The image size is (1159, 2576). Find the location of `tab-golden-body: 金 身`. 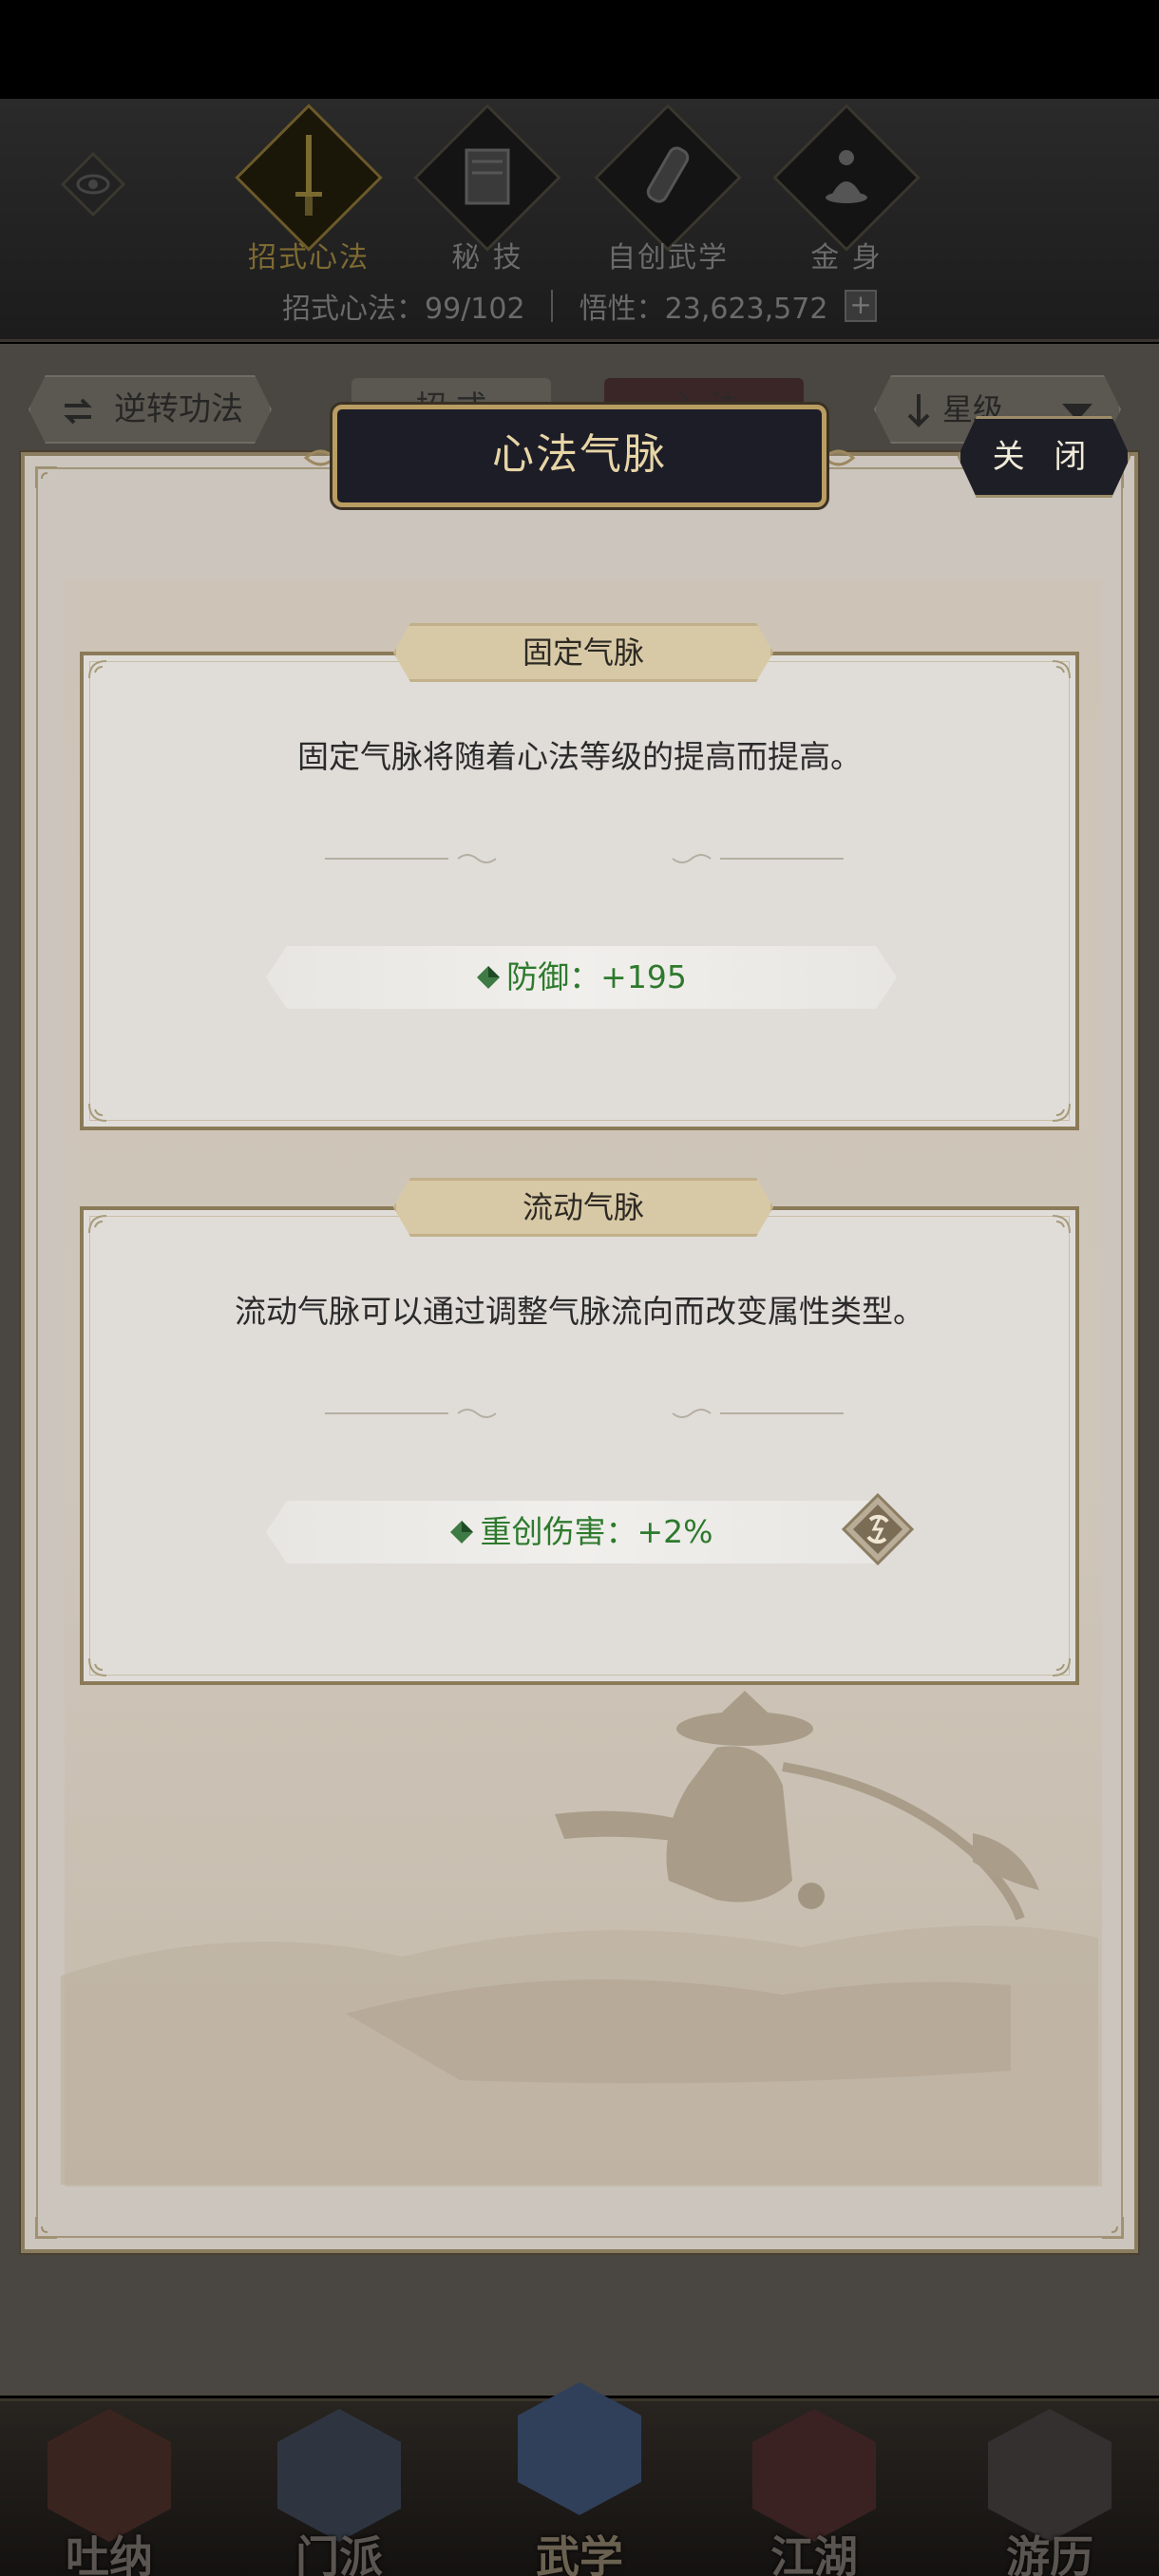

tab-golden-body: 金 身 is located at coordinates (846, 193).